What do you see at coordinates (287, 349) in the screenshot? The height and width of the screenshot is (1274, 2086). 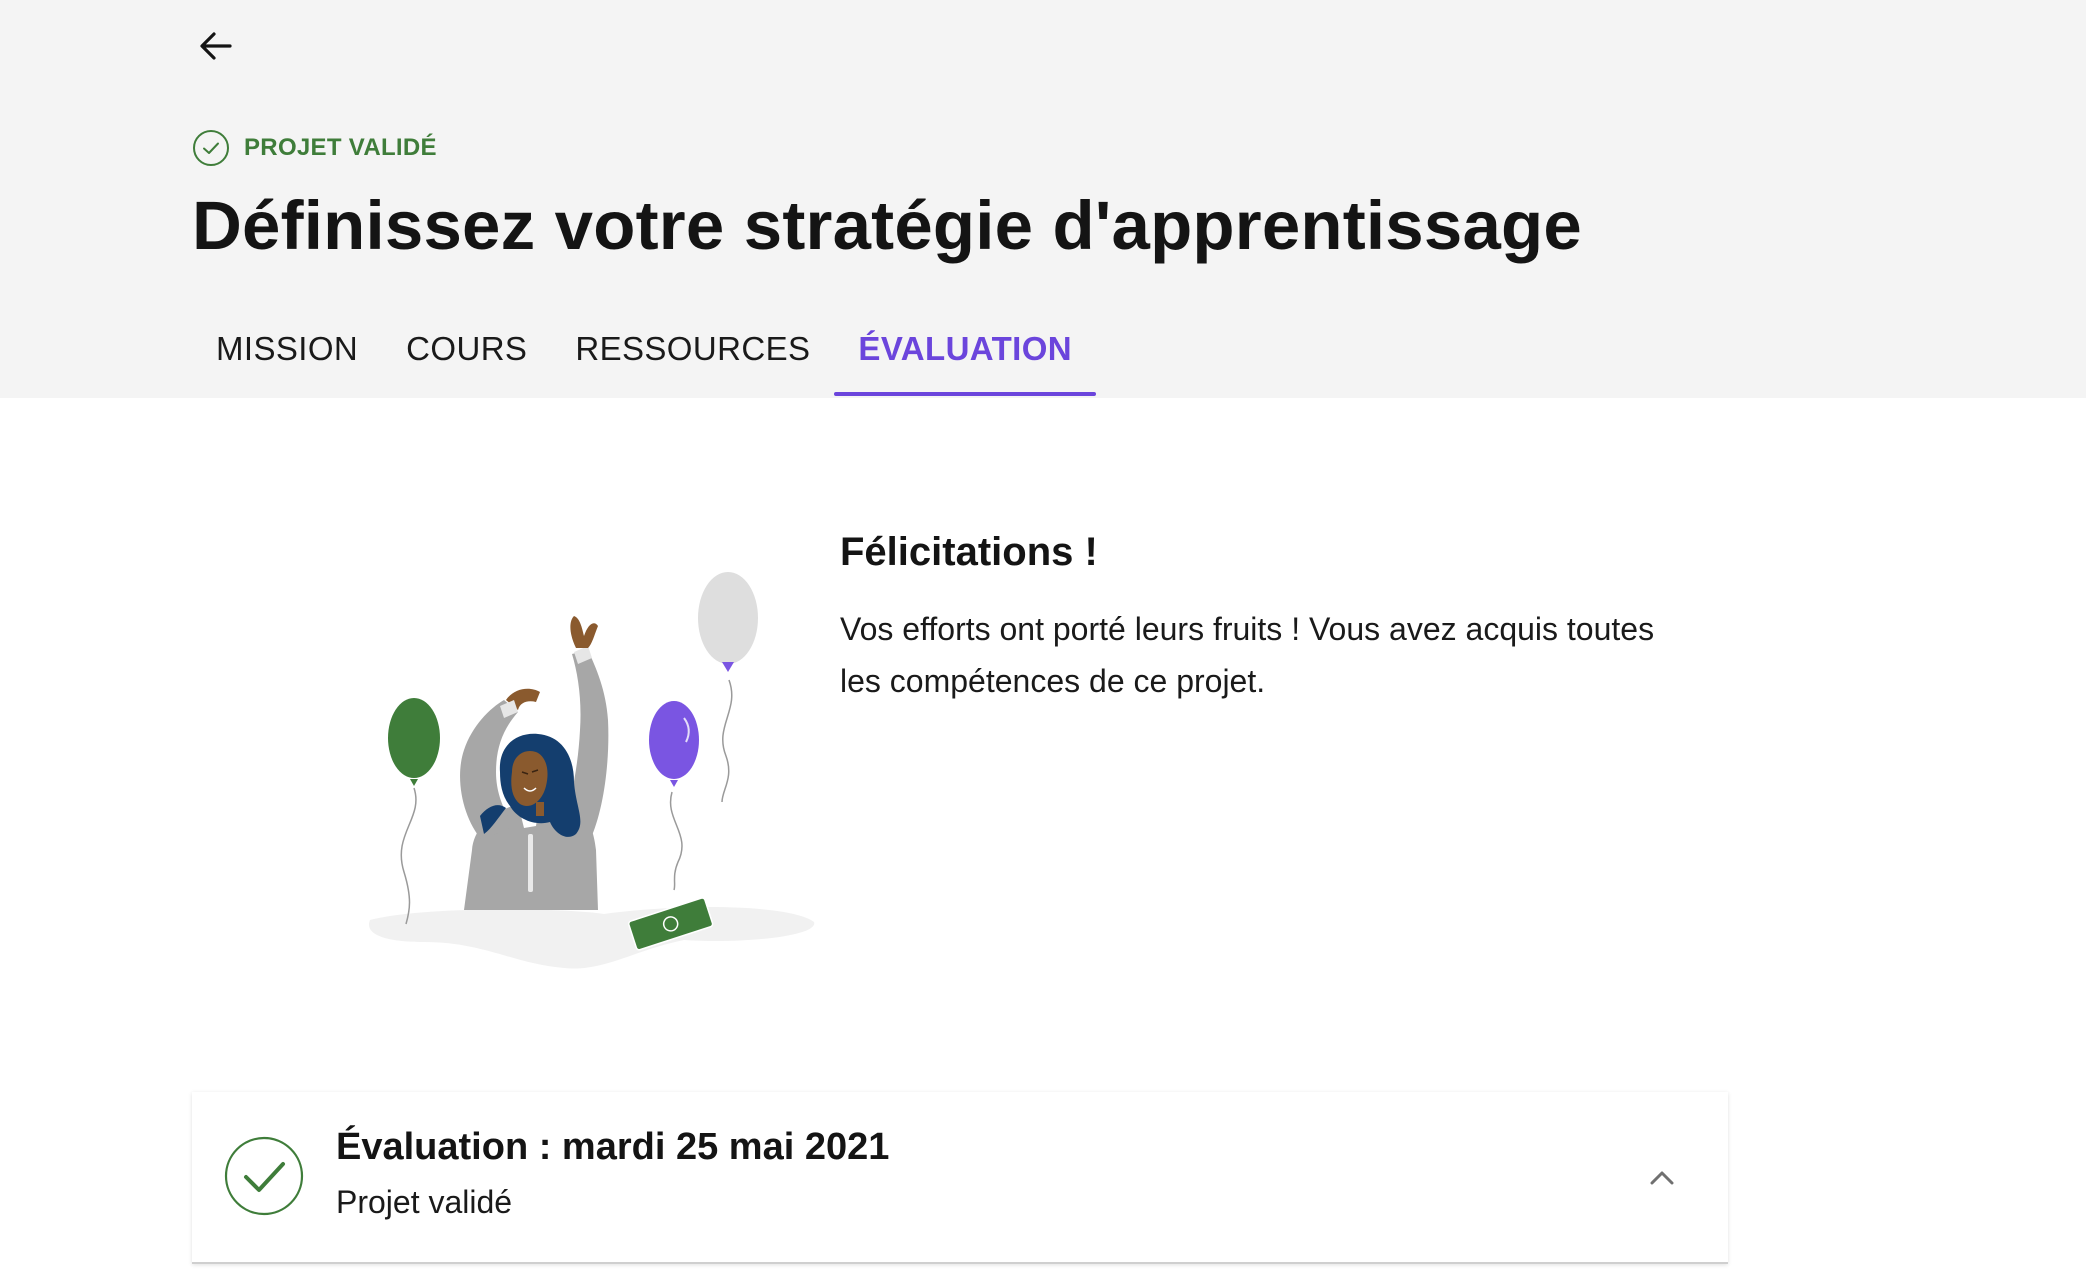 I see `tab-mission: MISSION` at bounding box center [287, 349].